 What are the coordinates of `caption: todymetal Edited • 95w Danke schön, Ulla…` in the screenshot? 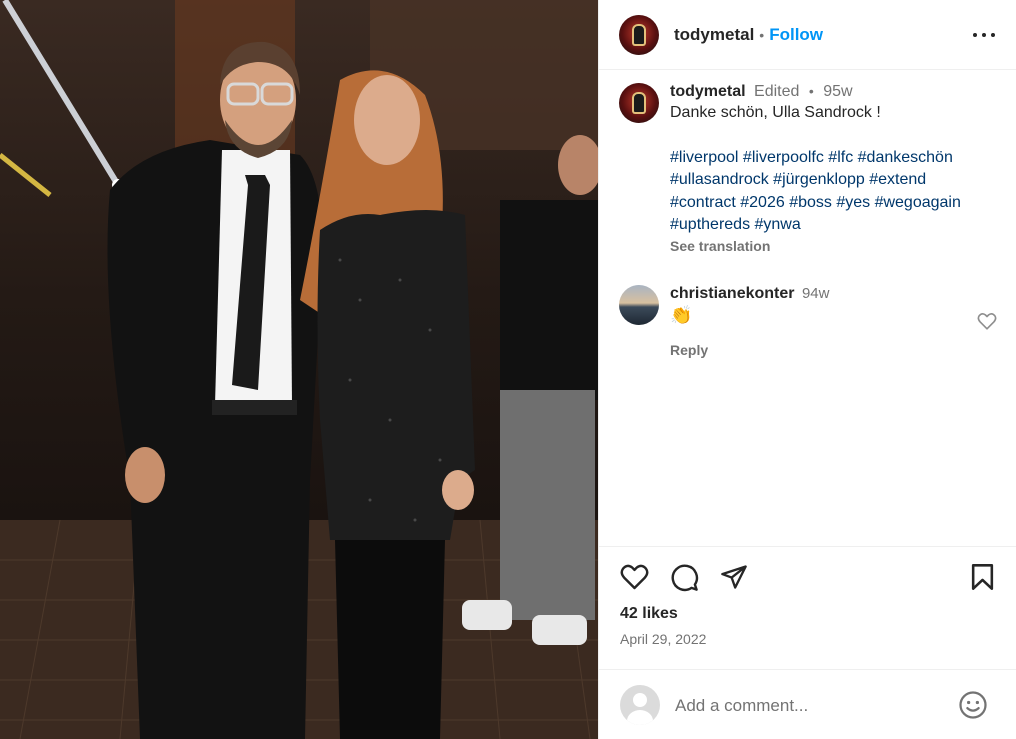 It's located at (809, 168).